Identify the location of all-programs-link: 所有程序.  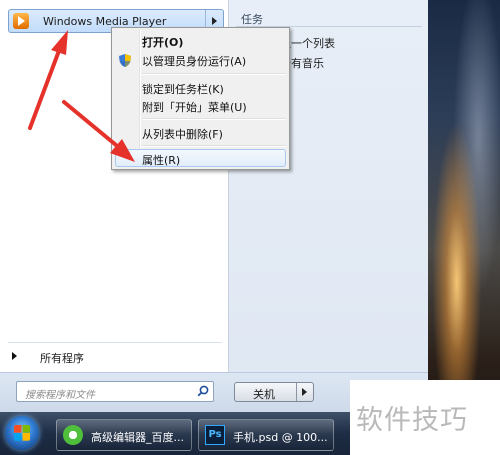
(62, 358).